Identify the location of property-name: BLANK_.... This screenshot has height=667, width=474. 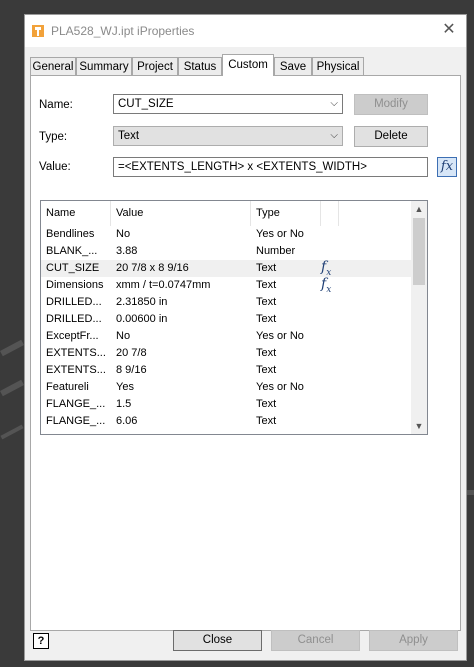
(72, 251).